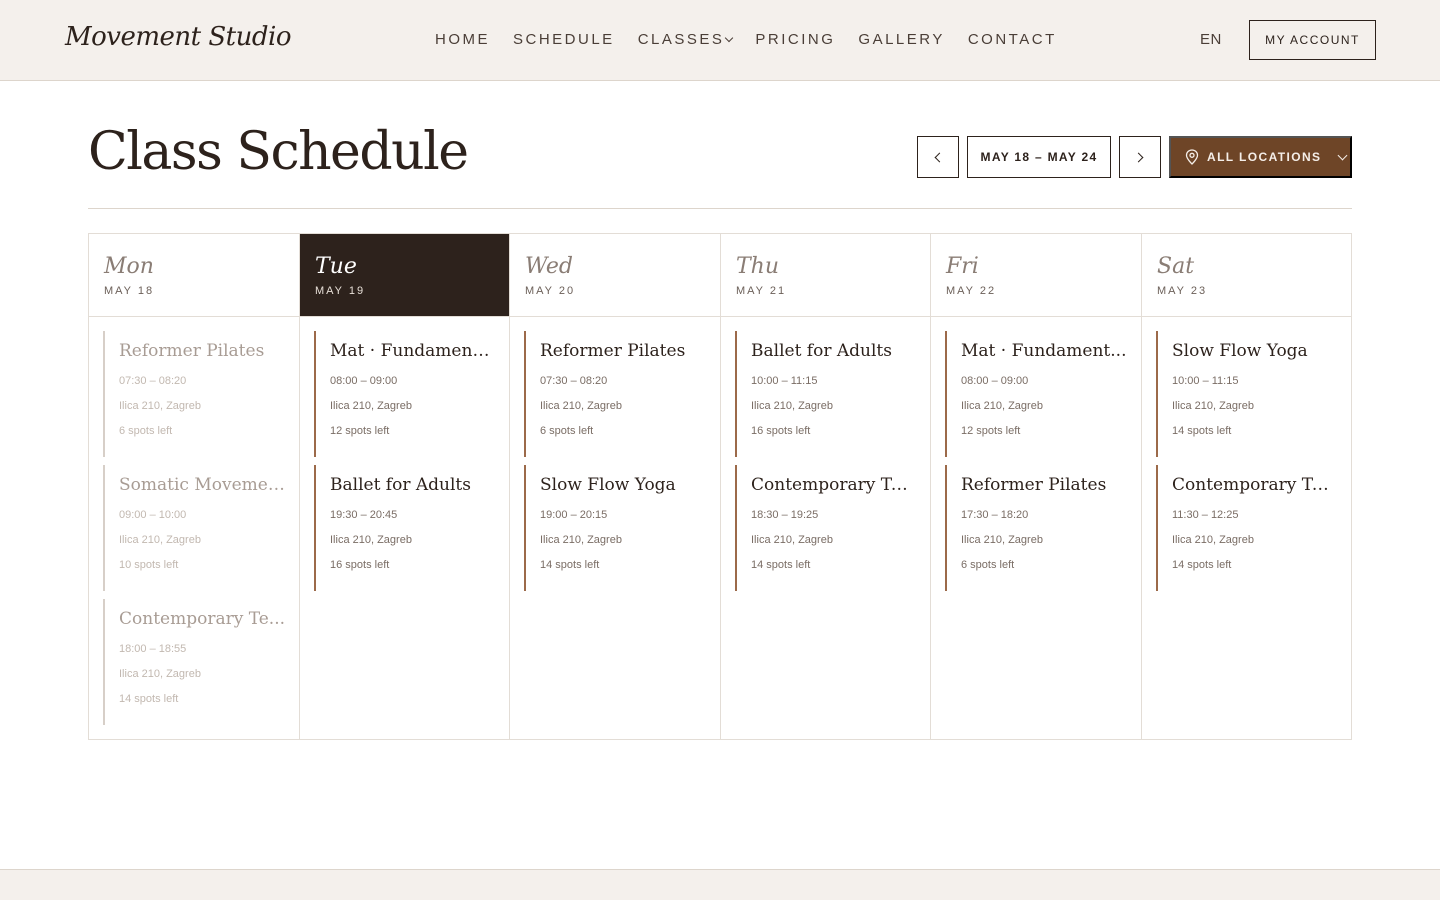  Describe the element at coordinates (962, 266) in the screenshot. I see `day-name: Fri` at that location.